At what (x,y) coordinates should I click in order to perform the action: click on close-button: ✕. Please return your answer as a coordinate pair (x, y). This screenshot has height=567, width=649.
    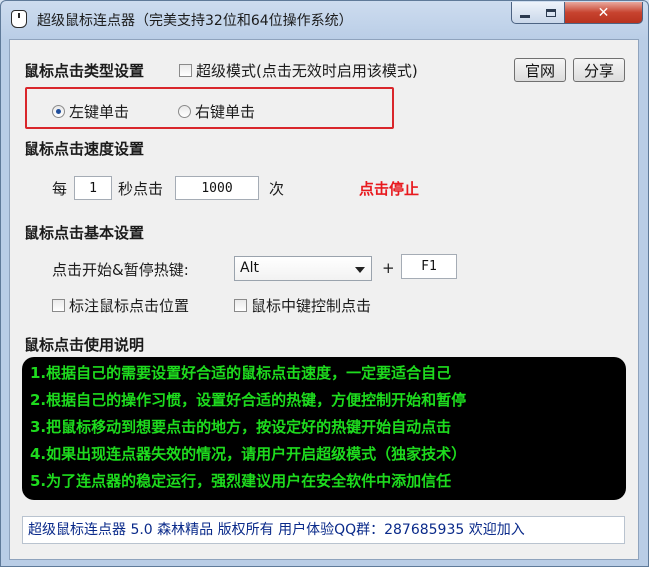
    Looking at the image, I should click on (604, 13).